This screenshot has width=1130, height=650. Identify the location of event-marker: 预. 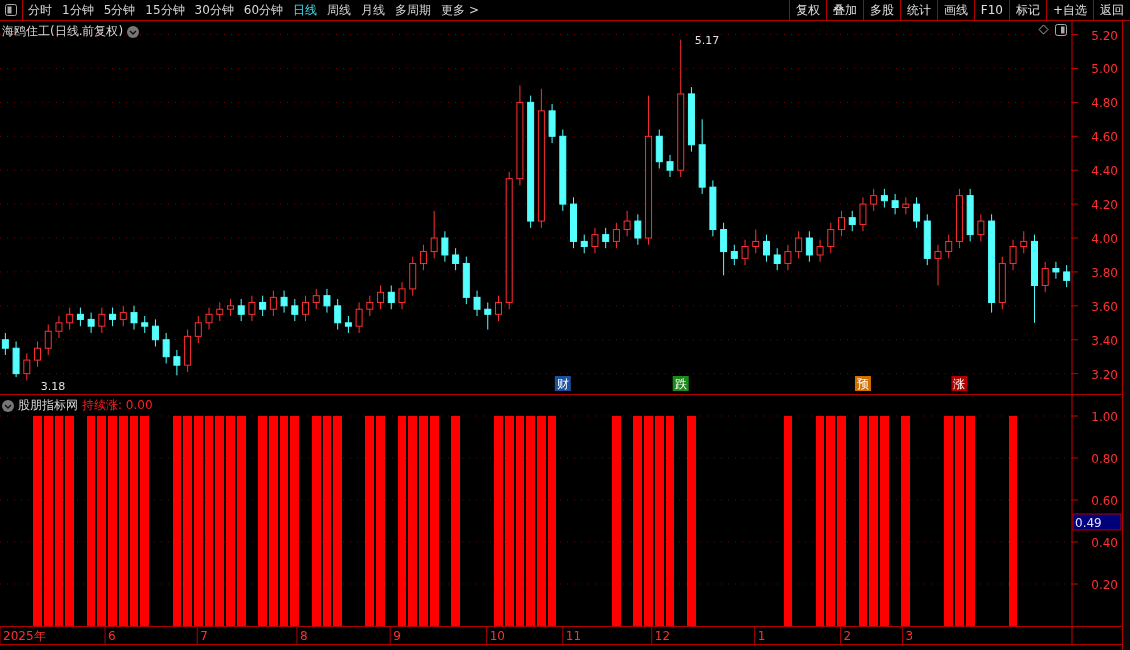
(862, 383).